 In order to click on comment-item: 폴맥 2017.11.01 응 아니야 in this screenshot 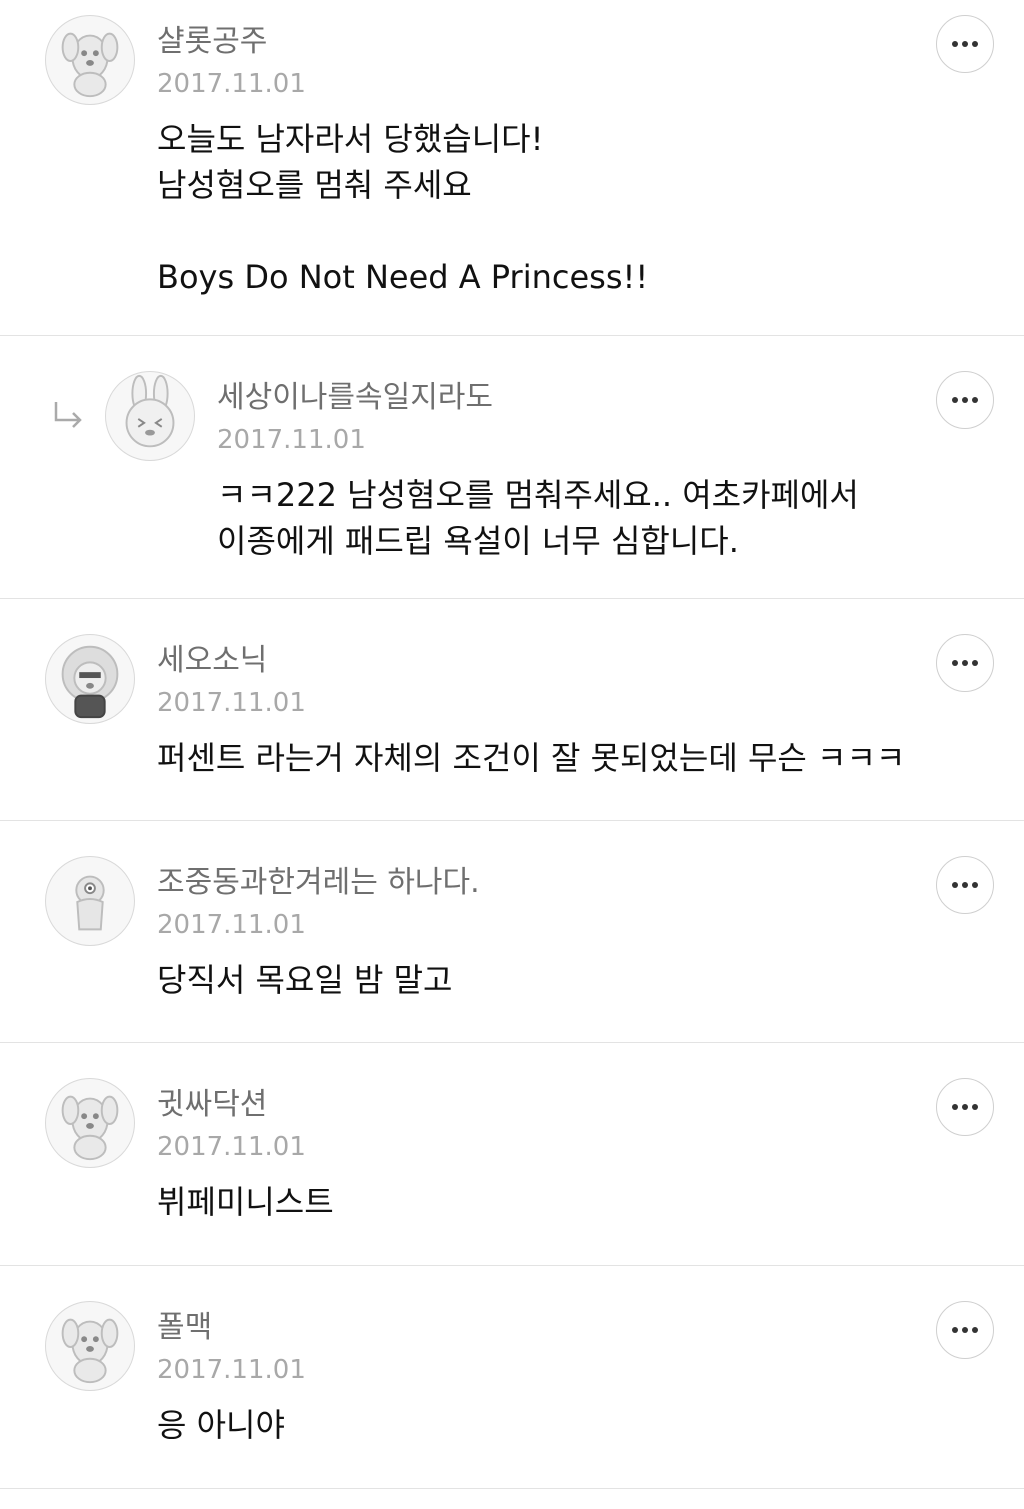, I will do `click(512, 1377)`.